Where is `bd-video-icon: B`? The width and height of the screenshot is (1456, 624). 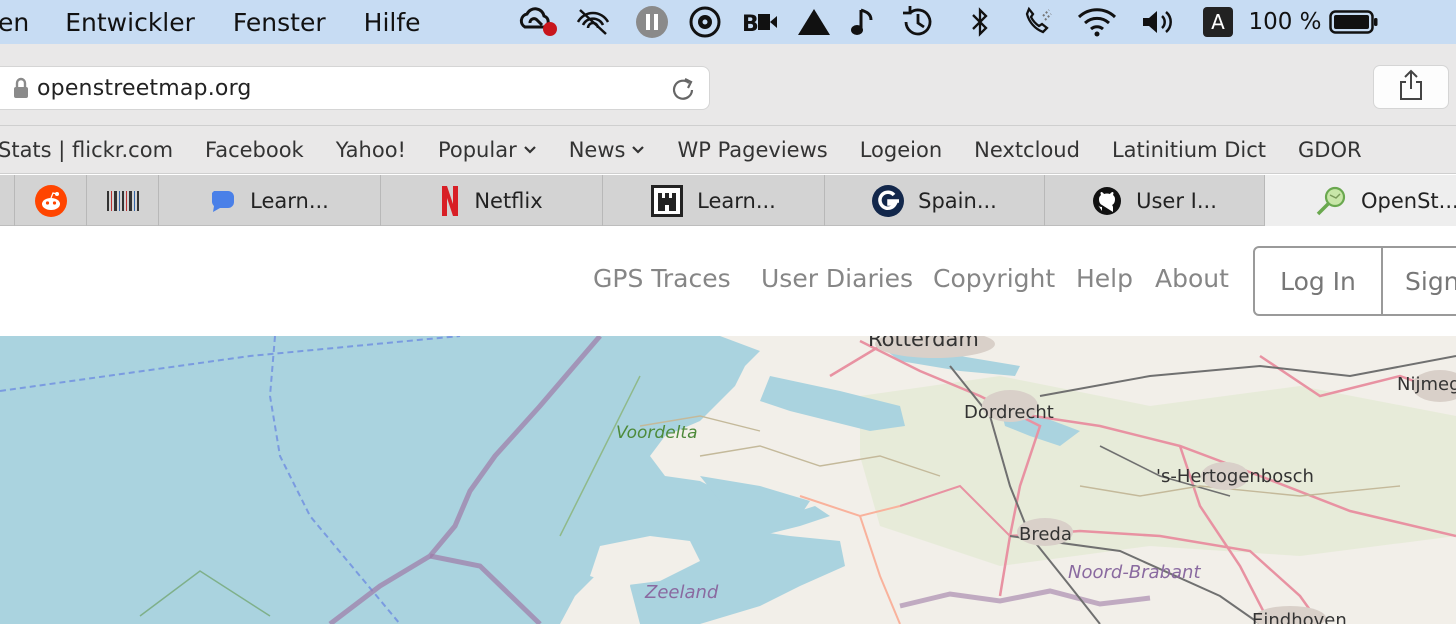 bd-video-icon: B is located at coordinates (760, 22).